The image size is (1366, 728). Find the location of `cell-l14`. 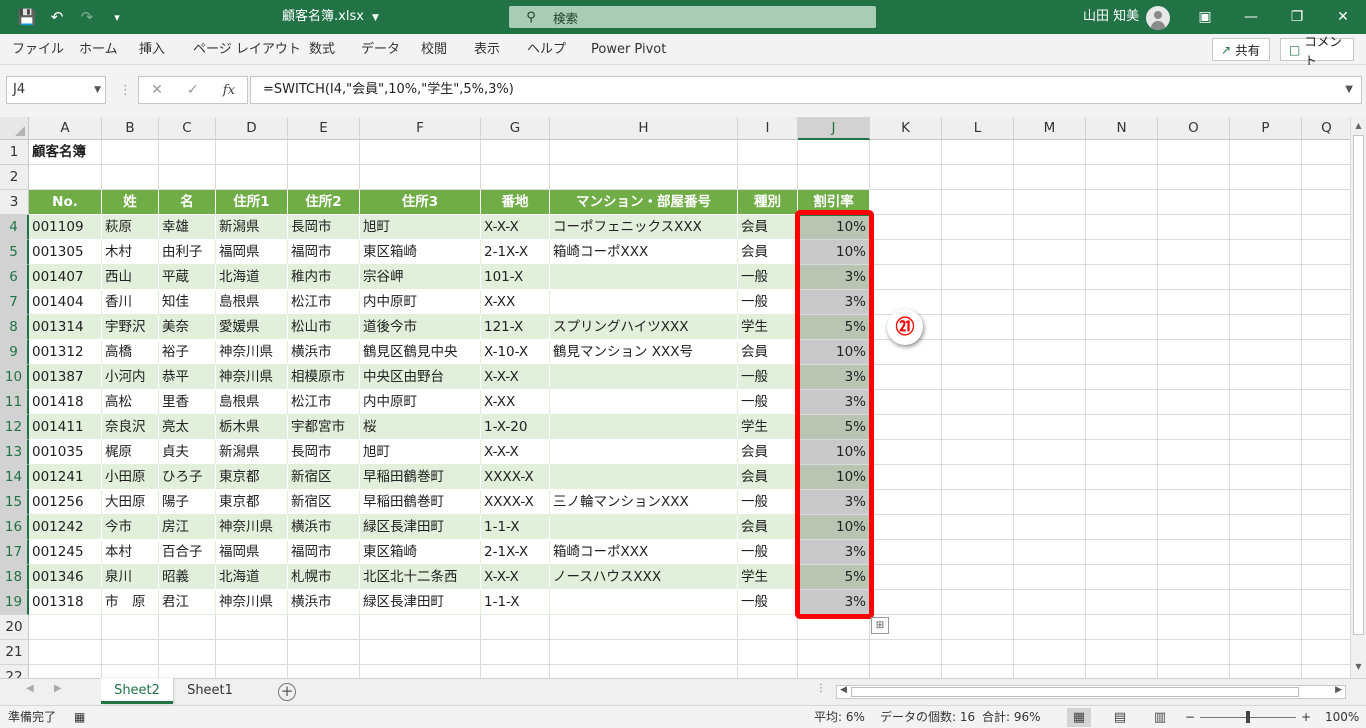

cell-l14 is located at coordinates (978, 477).